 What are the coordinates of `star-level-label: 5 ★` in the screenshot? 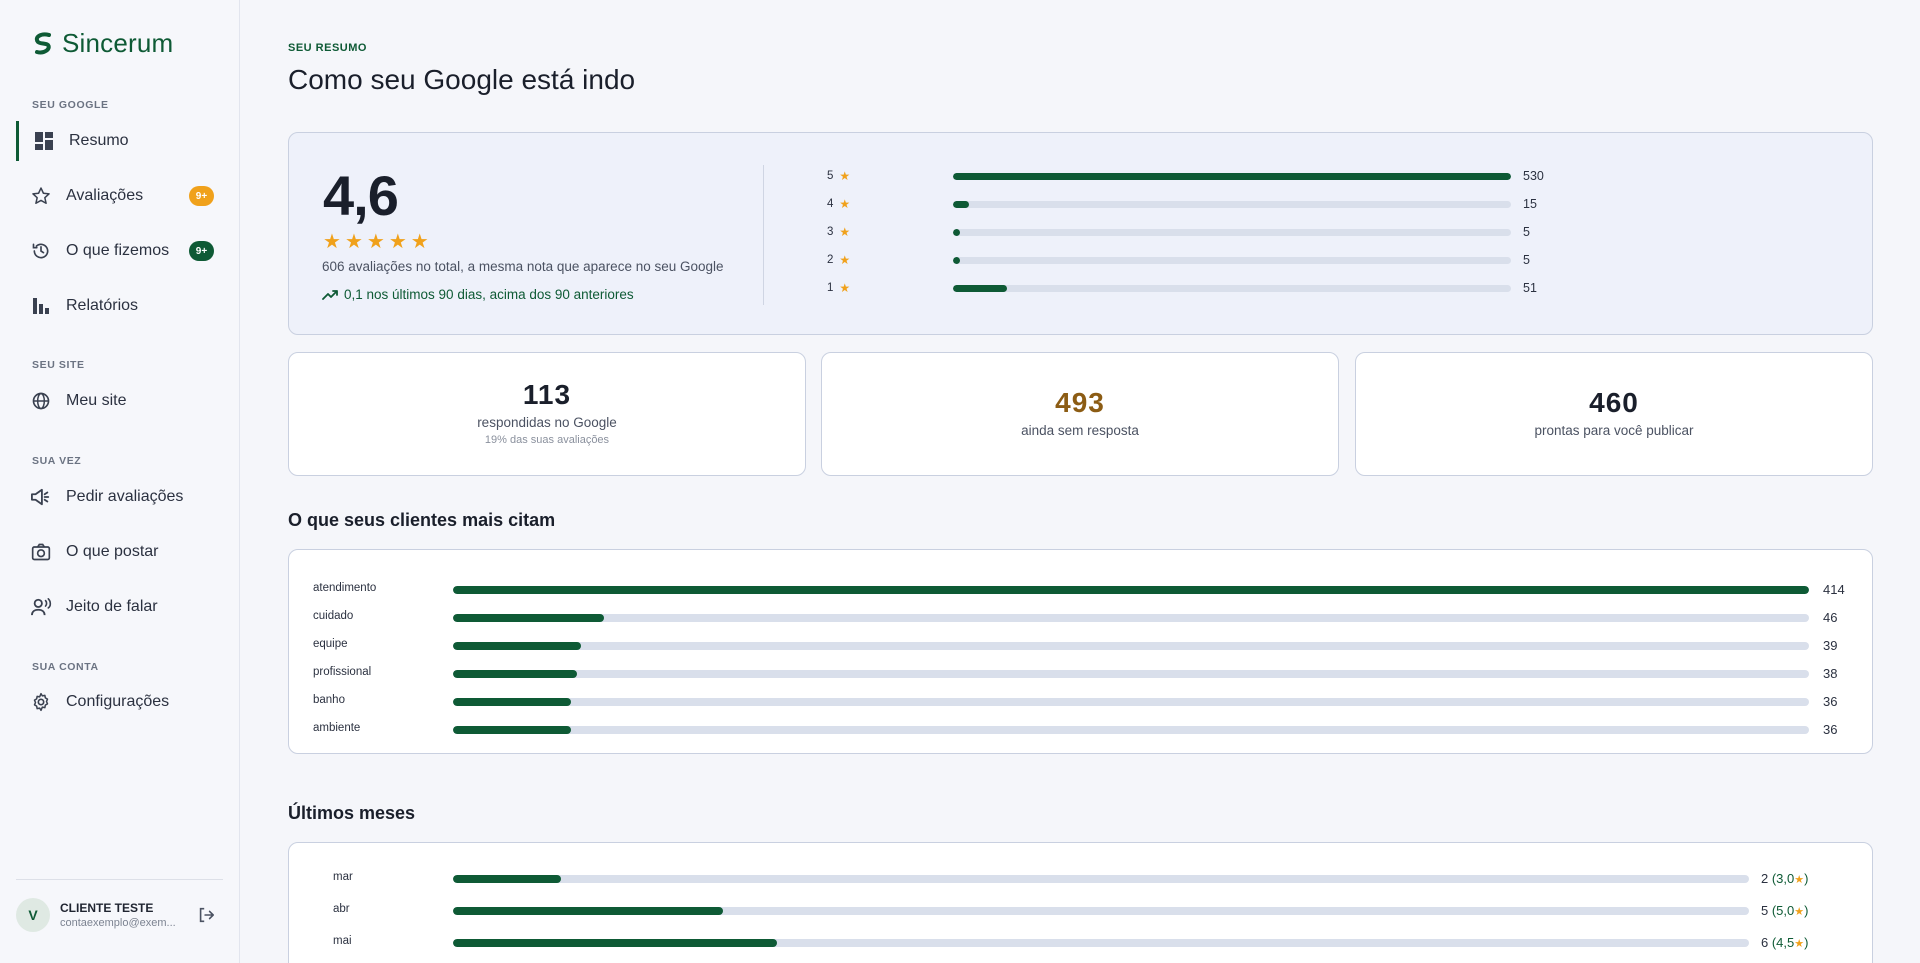 It's located at (842, 176).